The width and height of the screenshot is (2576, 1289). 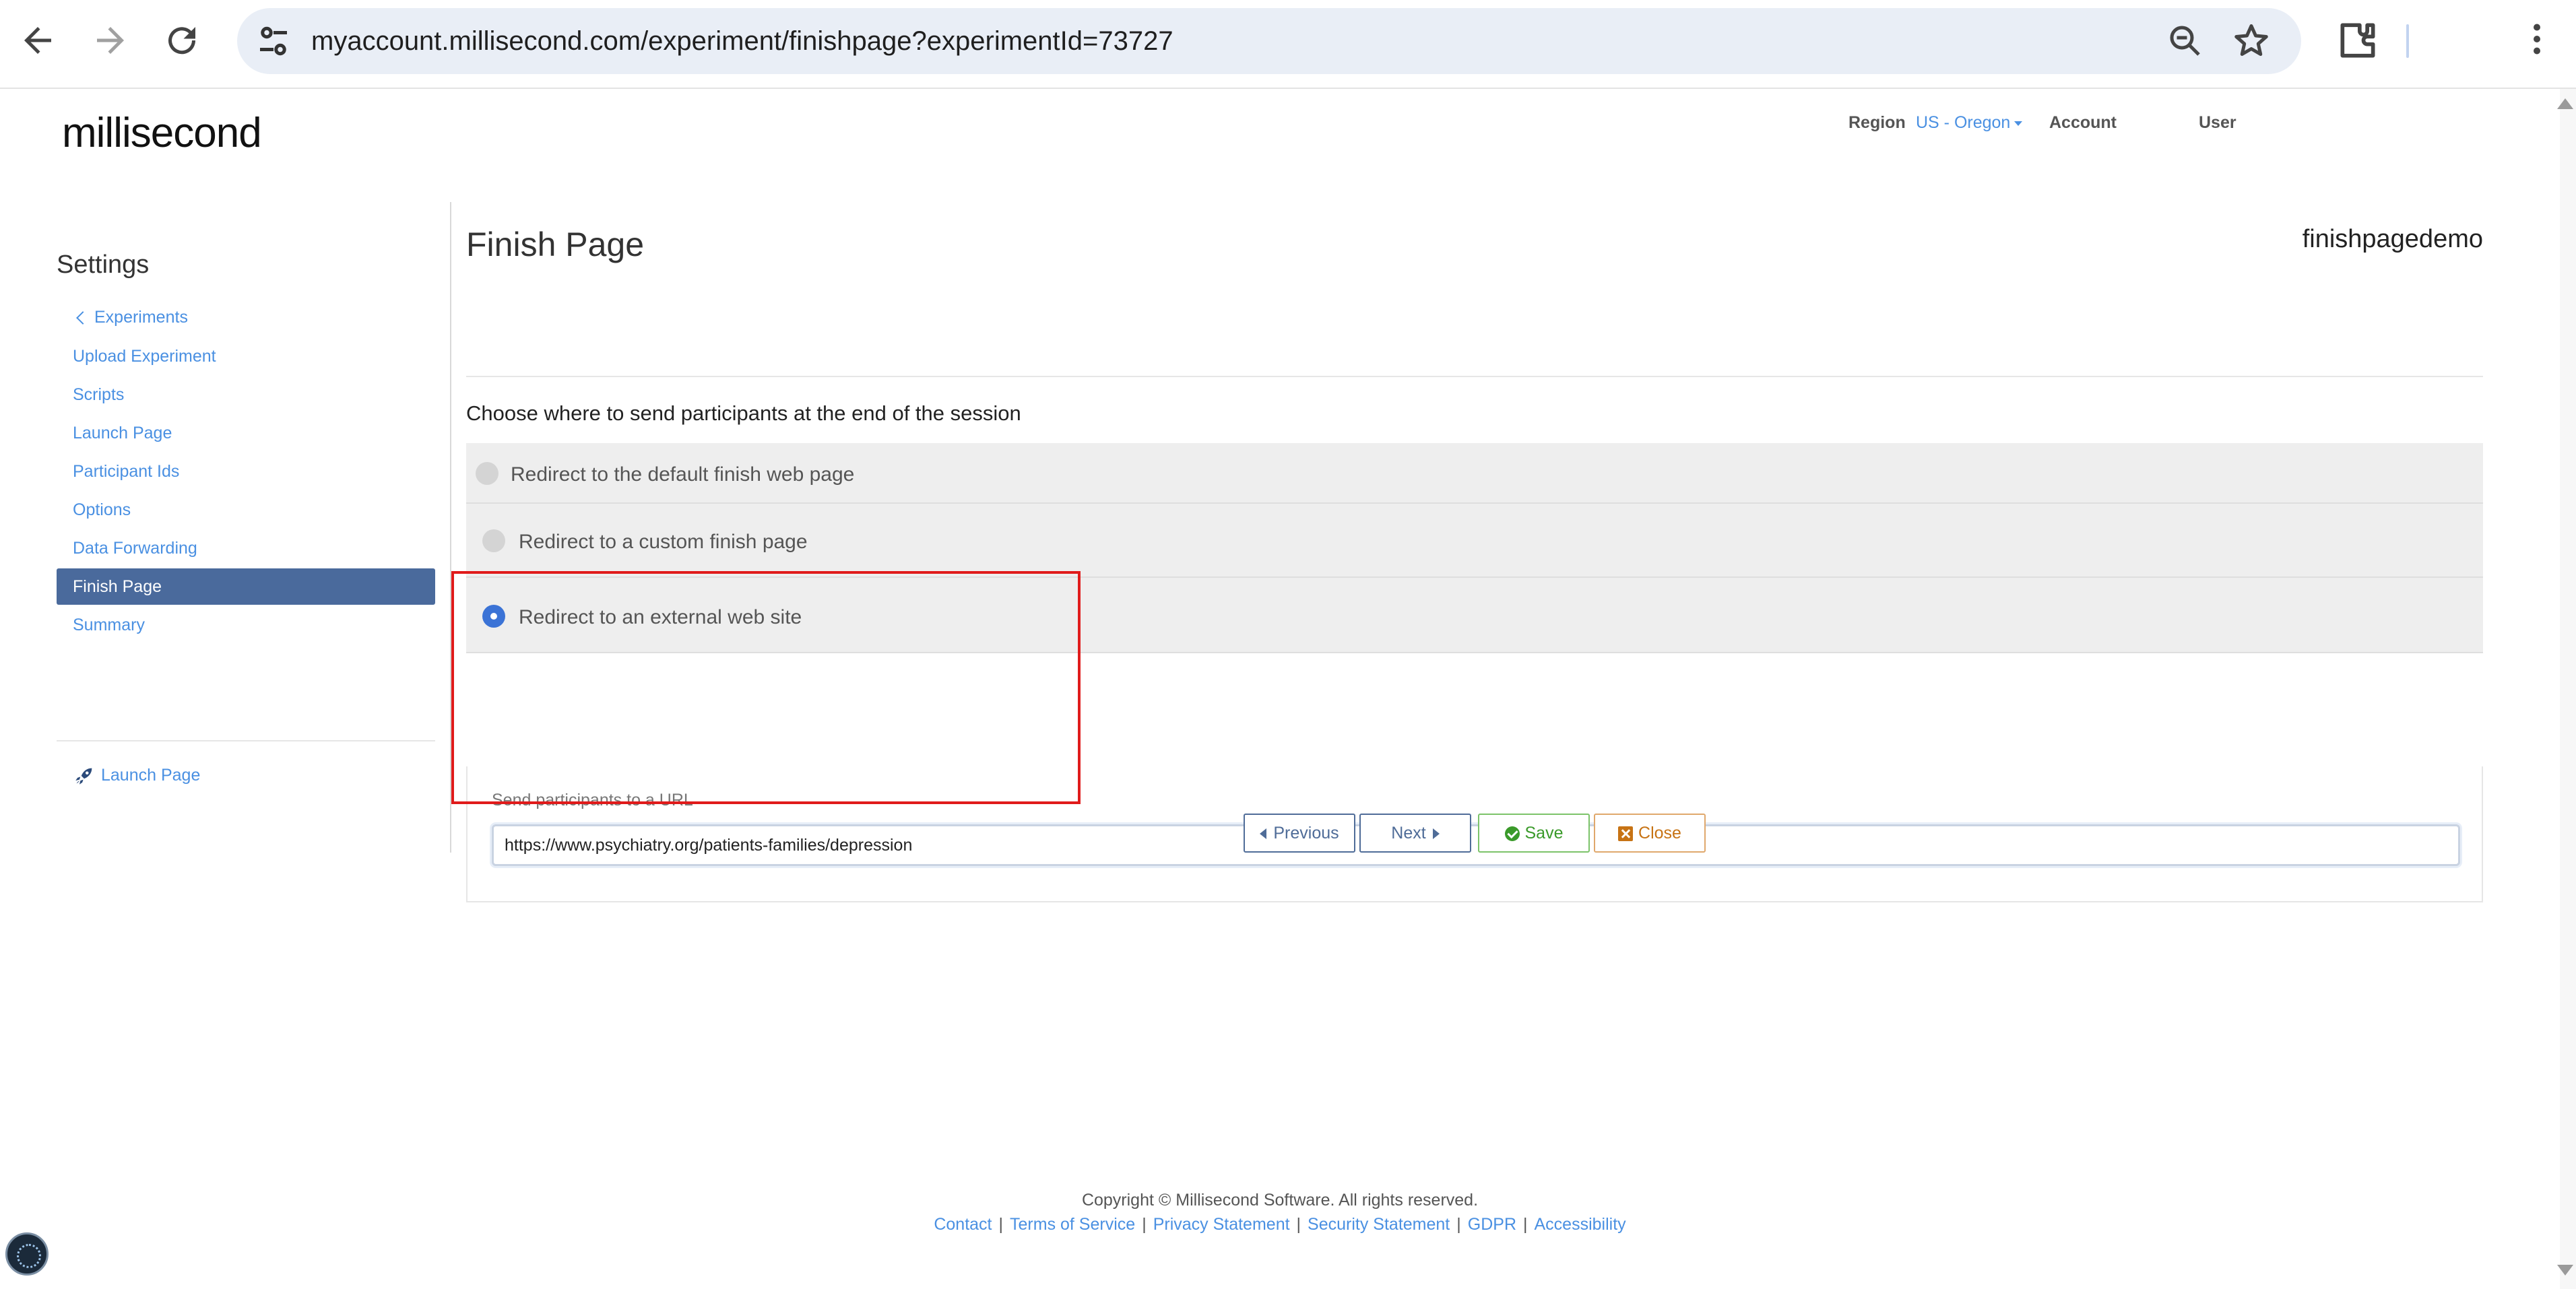 What do you see at coordinates (2358, 40) in the screenshot?
I see `extensions-icon` at bounding box center [2358, 40].